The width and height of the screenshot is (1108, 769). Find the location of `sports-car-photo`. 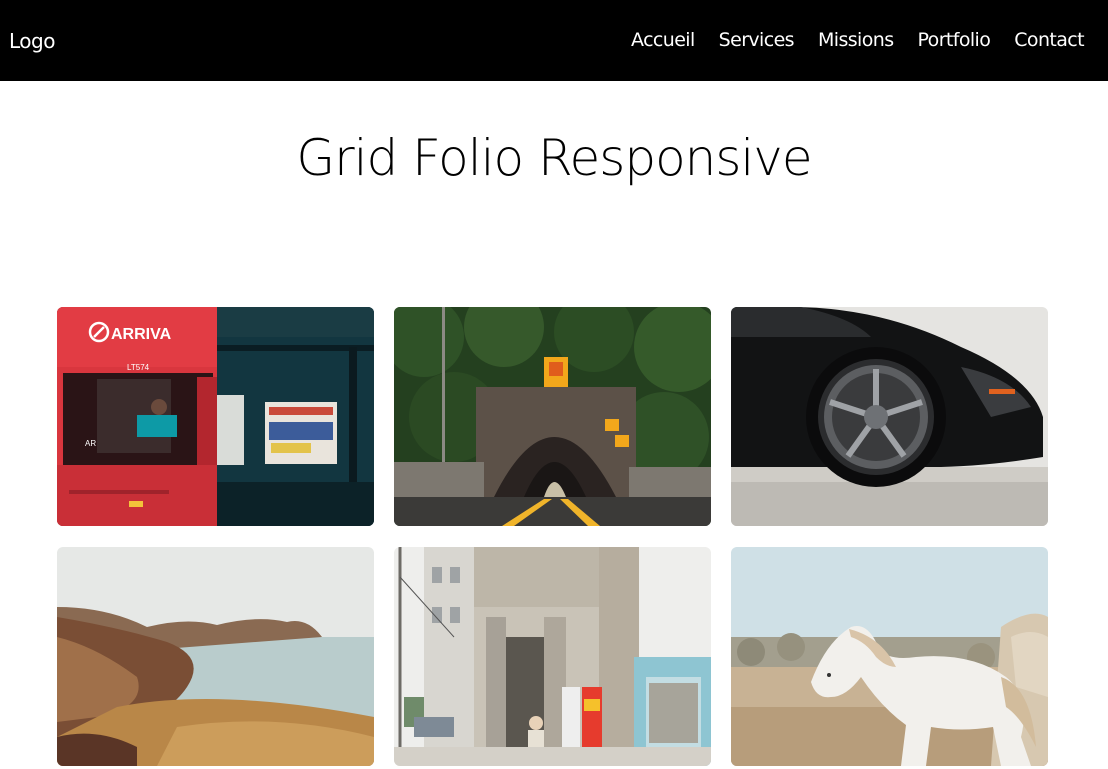

sports-car-photo is located at coordinates (889, 416).